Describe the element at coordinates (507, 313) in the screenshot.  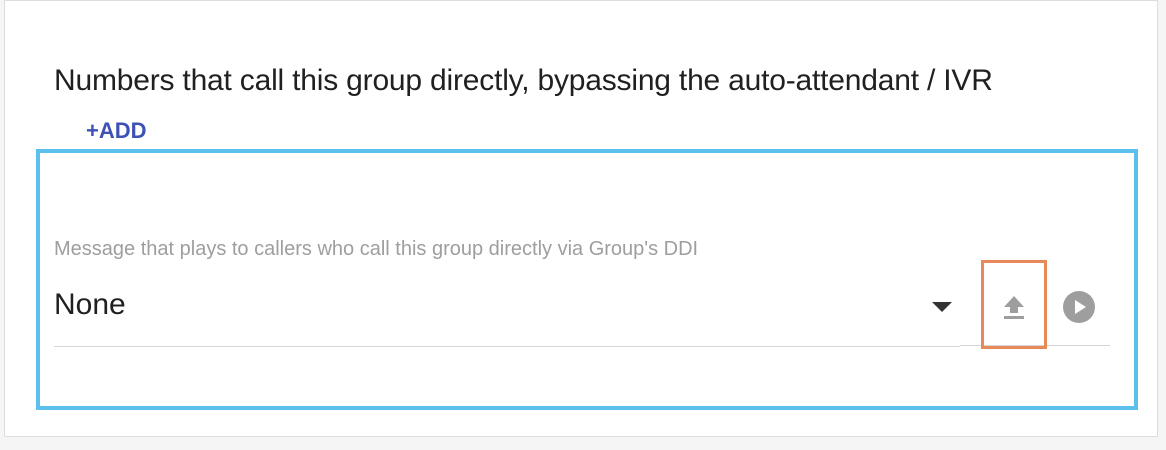
I see `message-select: None` at that location.